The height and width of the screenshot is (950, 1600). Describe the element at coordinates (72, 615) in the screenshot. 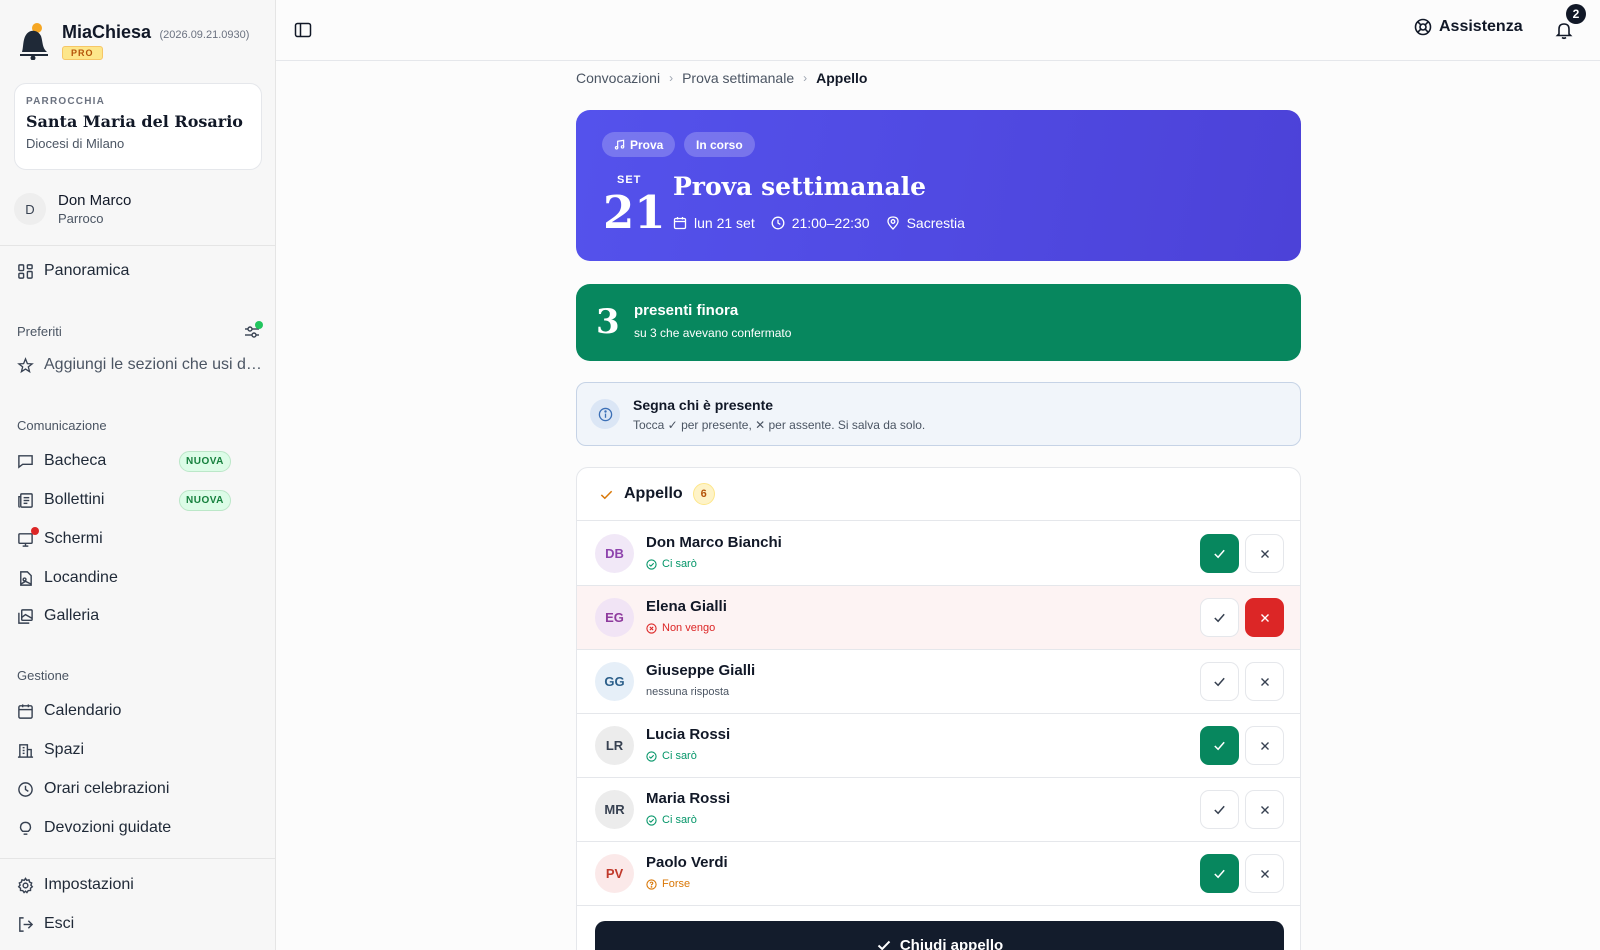

I see `sidebar-item-label: Galleria` at that location.